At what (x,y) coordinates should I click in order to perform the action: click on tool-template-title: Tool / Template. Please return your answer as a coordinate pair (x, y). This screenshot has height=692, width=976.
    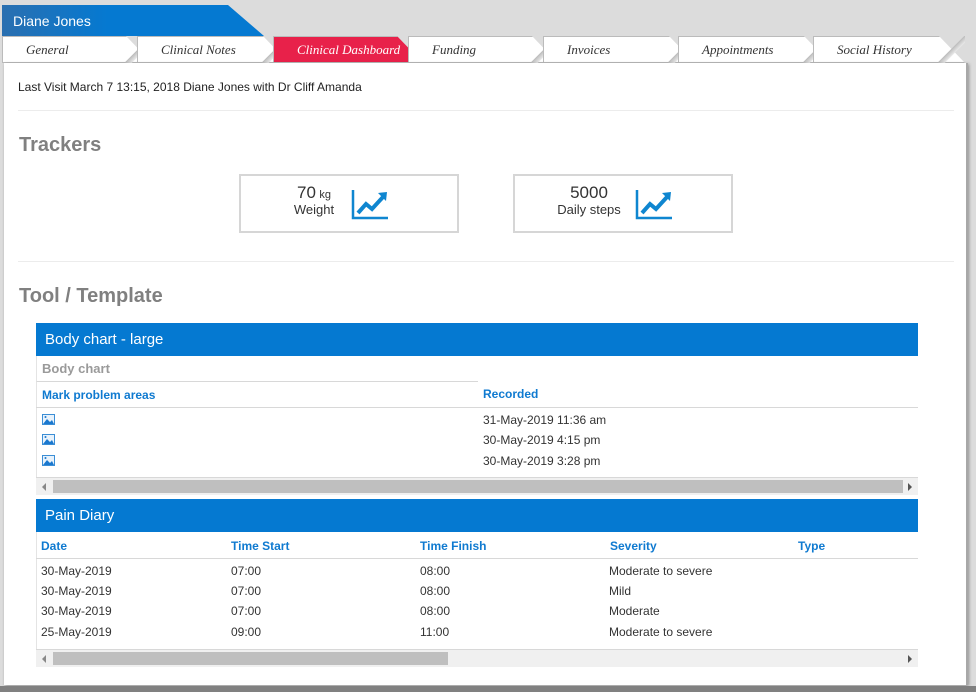
    Looking at the image, I should click on (91, 296).